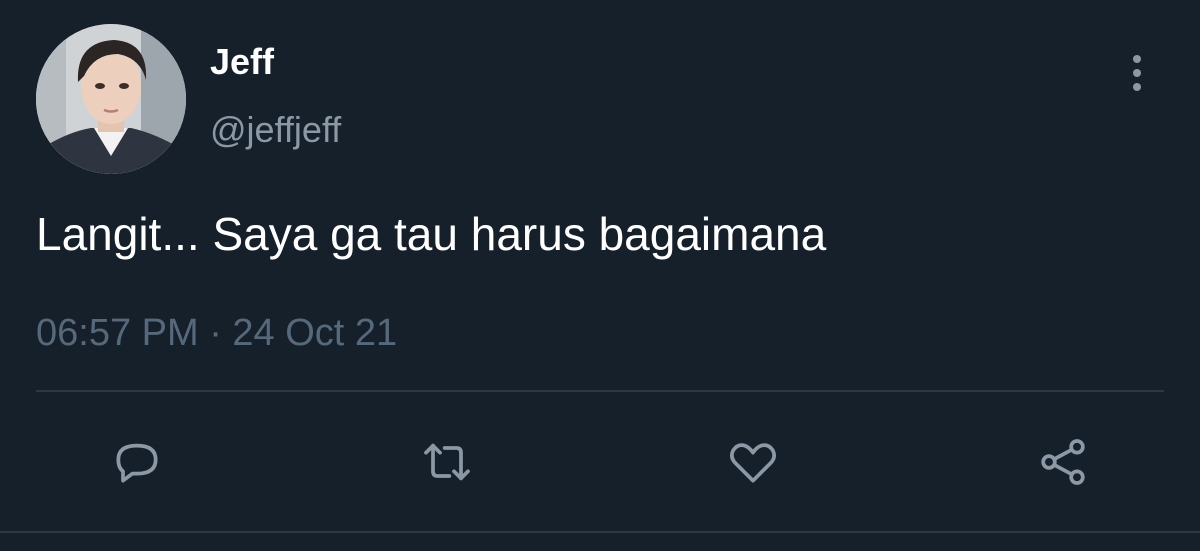  I want to click on tweet-text: Langit... Saya ga tau harus bagaimana, so click(431, 234).